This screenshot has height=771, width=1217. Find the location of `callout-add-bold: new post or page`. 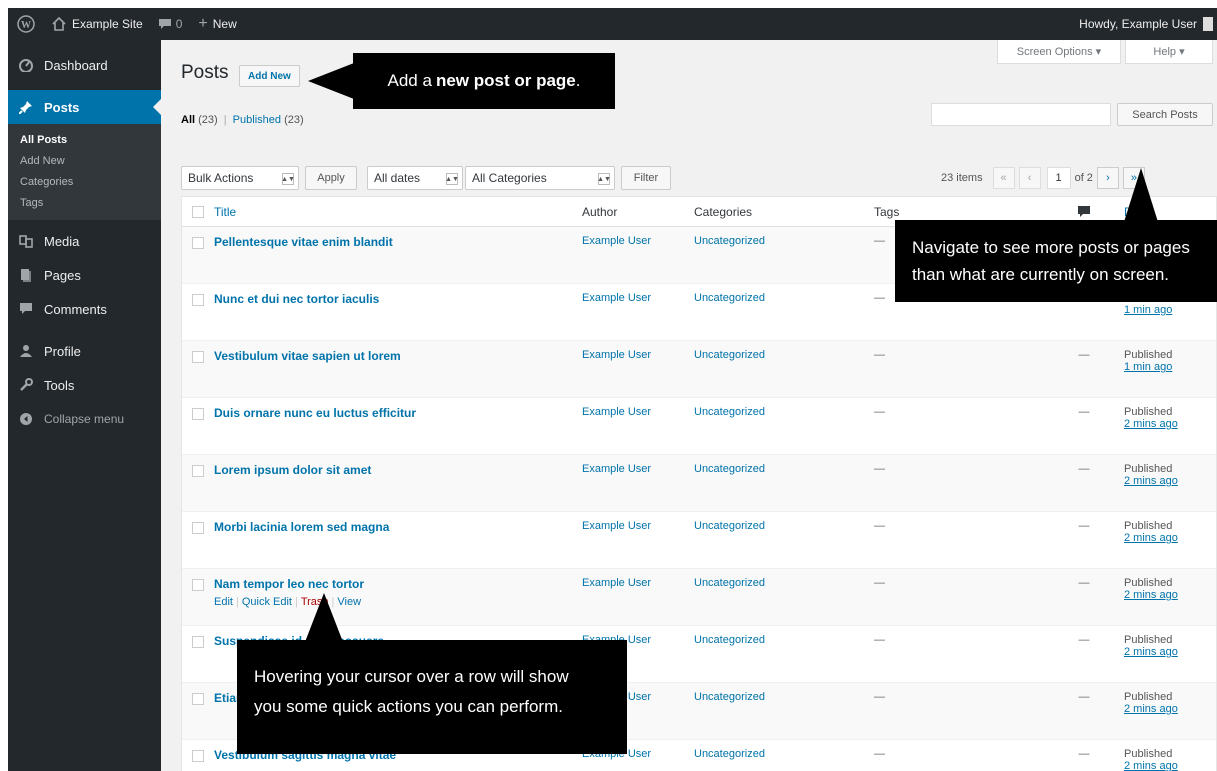

callout-add-bold: new post or page is located at coordinates (505, 80).